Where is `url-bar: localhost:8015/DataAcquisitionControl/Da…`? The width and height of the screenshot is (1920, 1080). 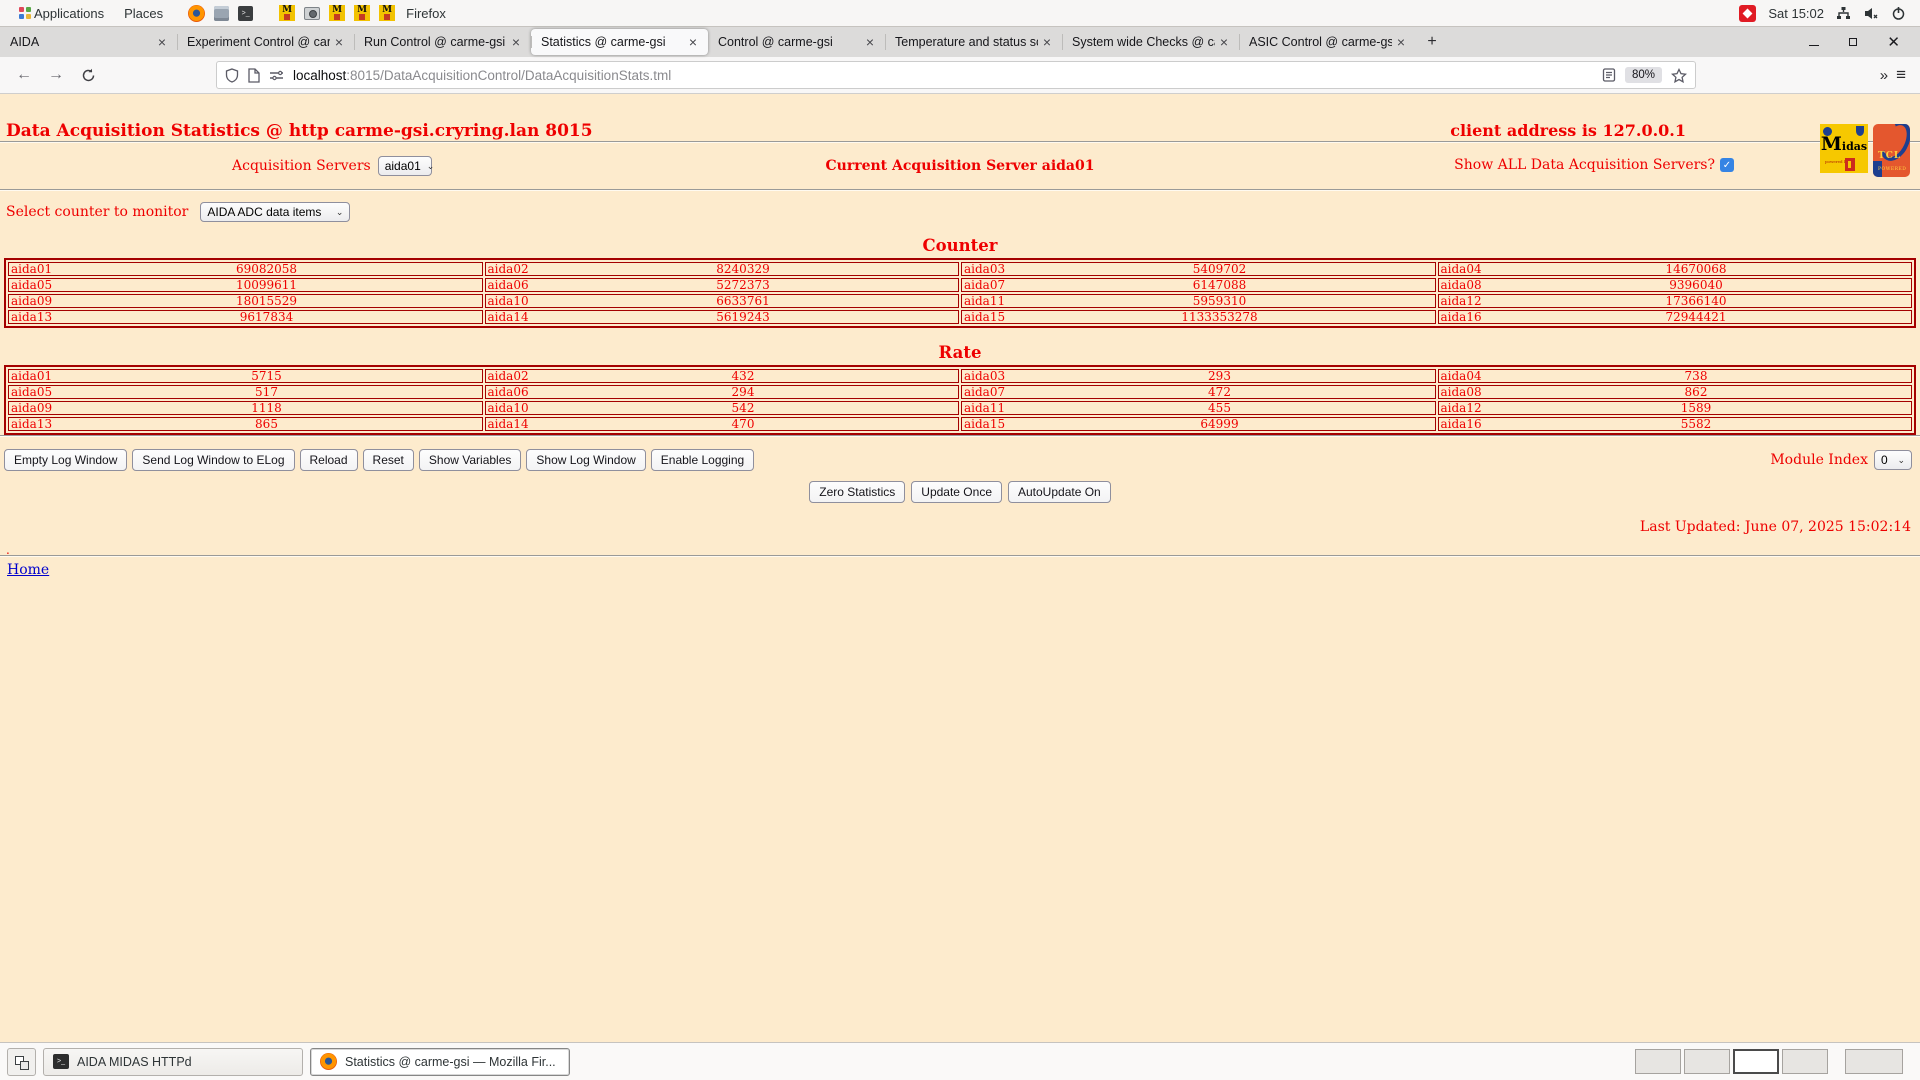
url-bar: localhost:8015/DataAcquisitionControl/Da… is located at coordinates (956, 75).